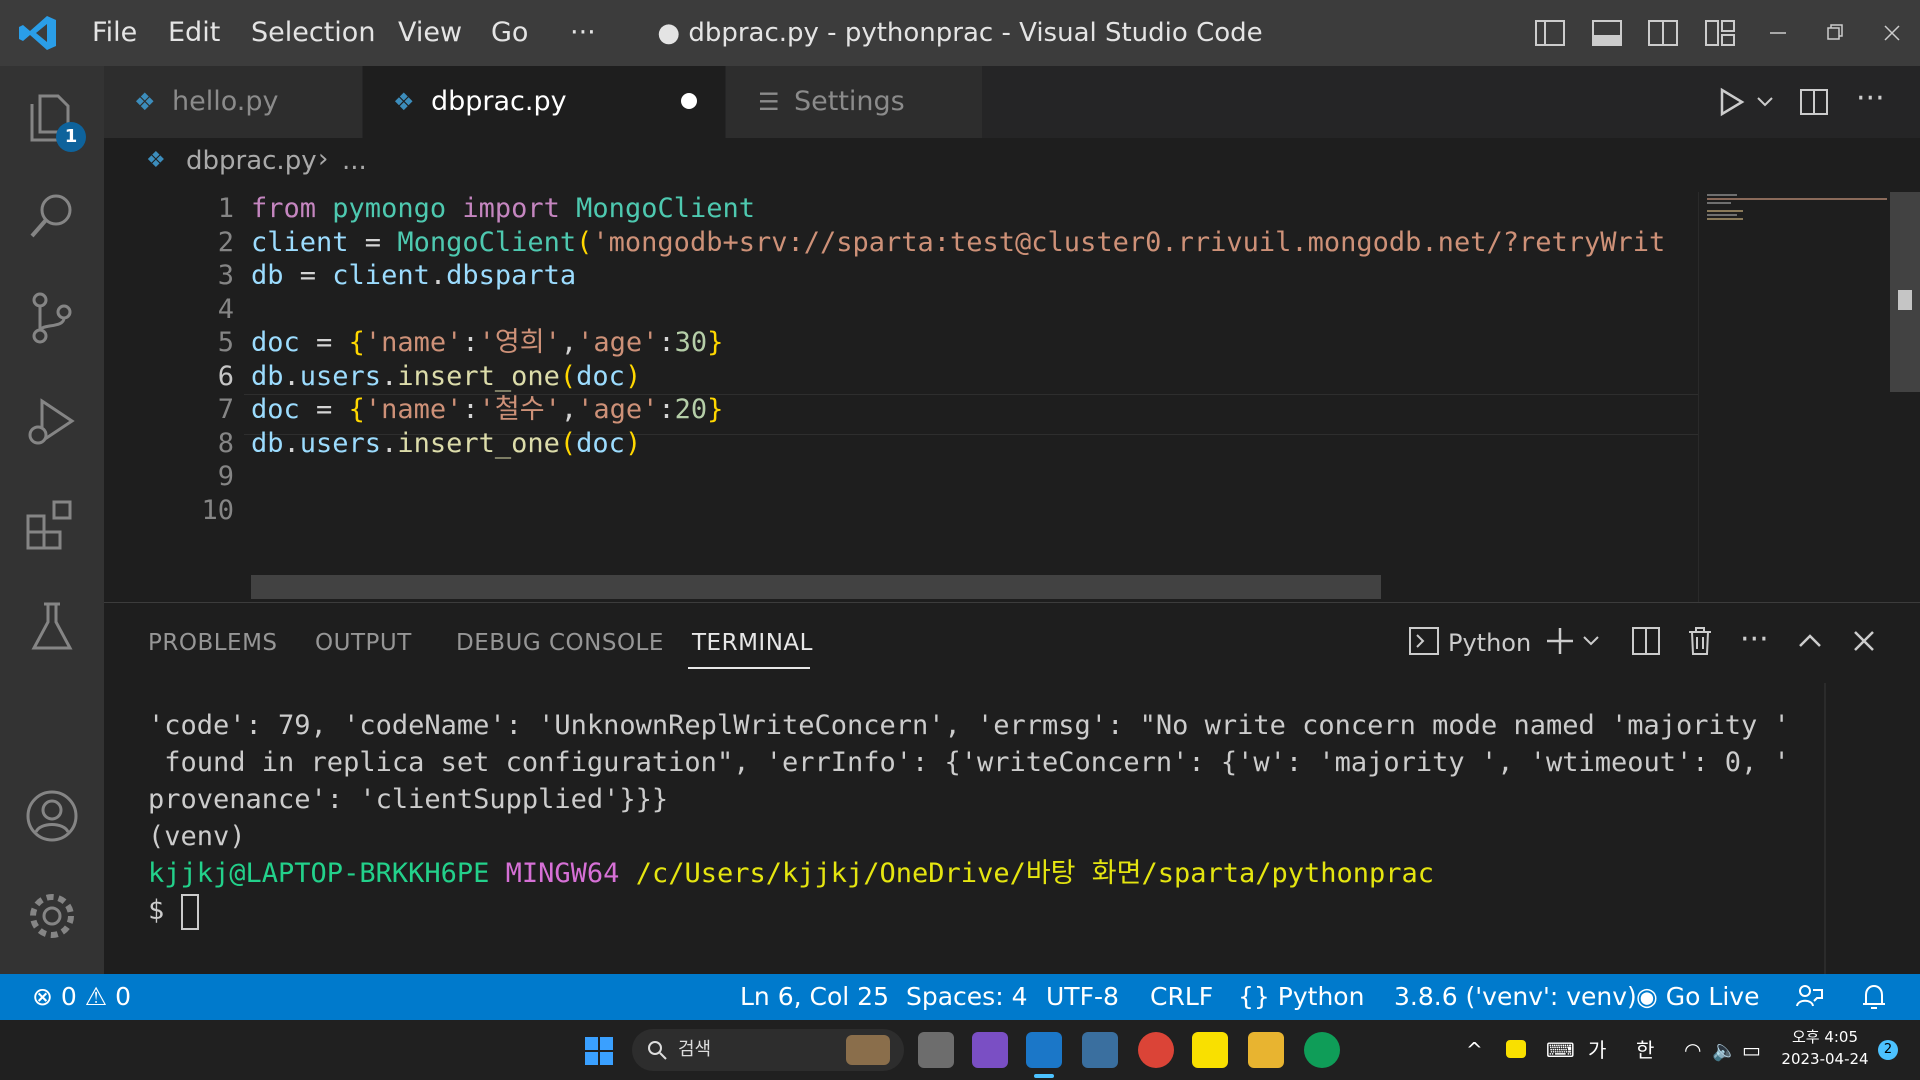 The image size is (1920, 1080). What do you see at coordinates (446, 443) in the screenshot?
I see `code-text: db.users.insert_one(doc)` at bounding box center [446, 443].